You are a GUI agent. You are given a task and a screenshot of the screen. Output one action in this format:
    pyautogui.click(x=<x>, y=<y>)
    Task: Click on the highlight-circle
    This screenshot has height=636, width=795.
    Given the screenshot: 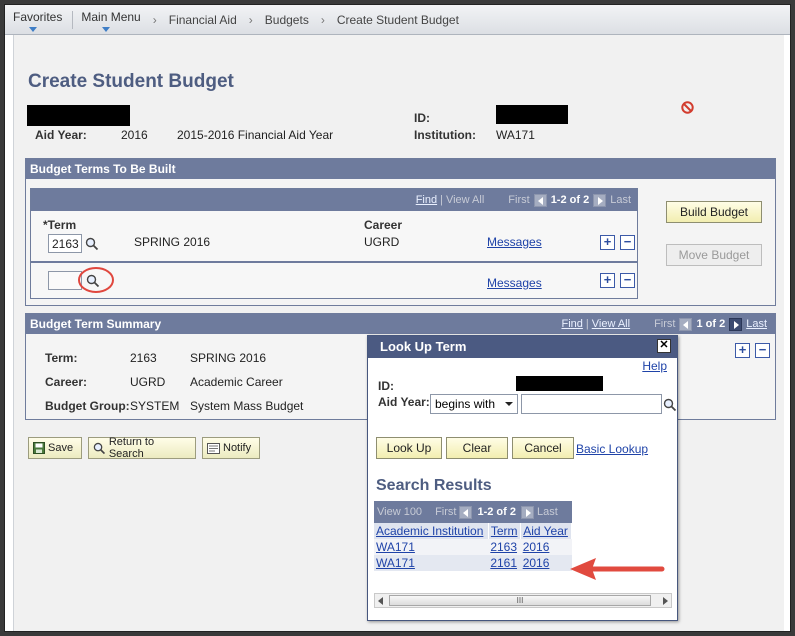 What is the action you would take?
    pyautogui.click(x=96, y=280)
    